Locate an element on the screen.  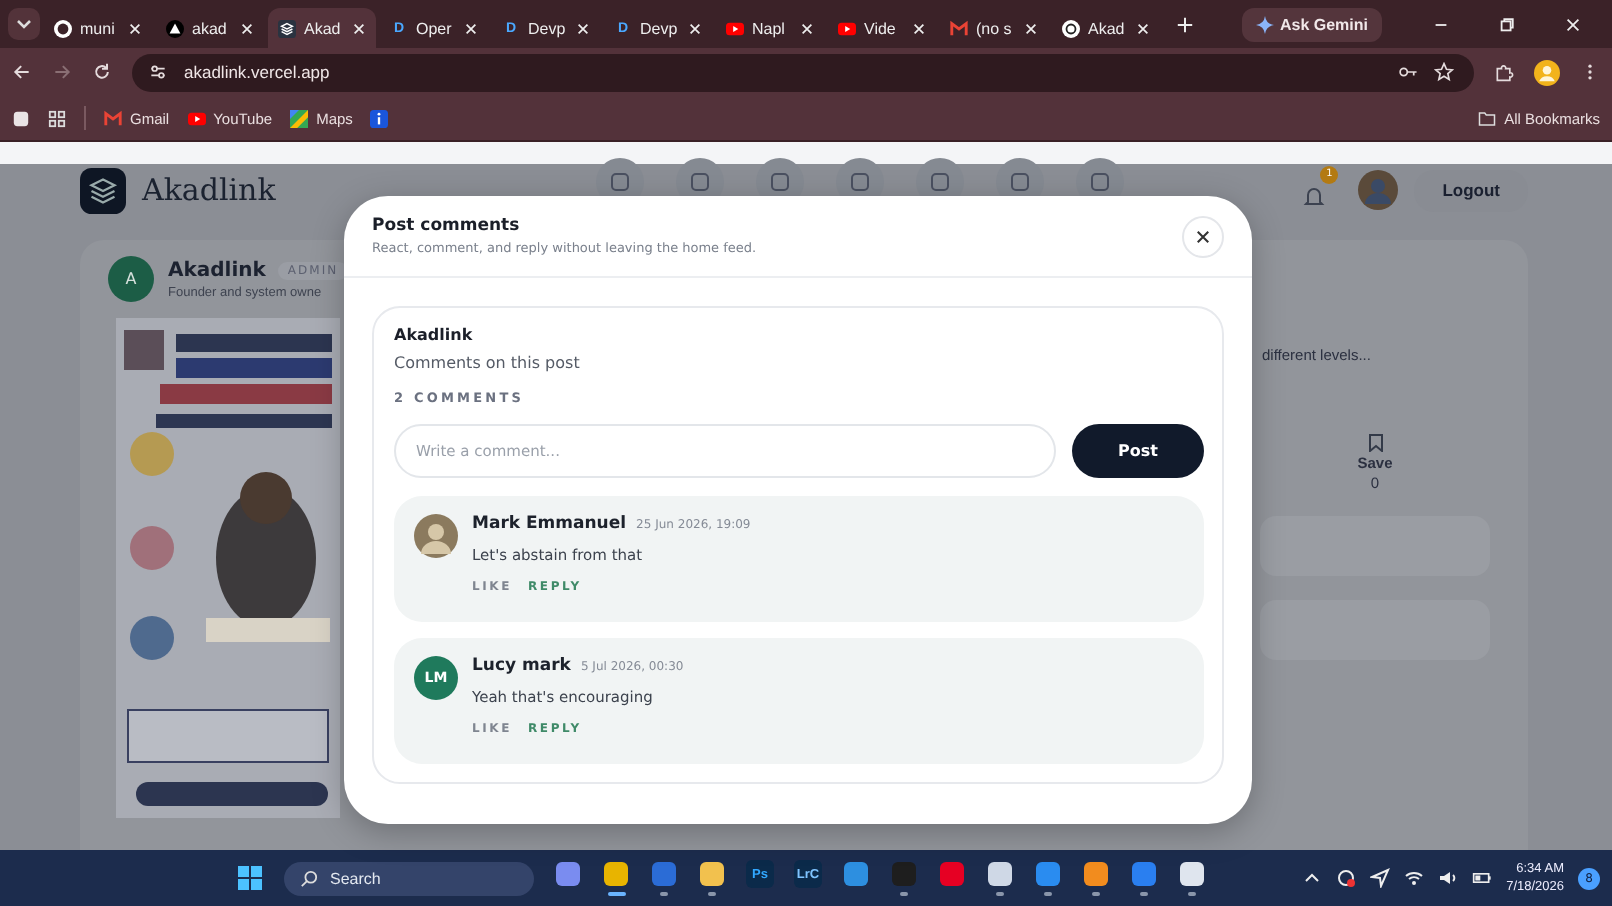
bookmark-icon is located at coordinates (1375, 443).